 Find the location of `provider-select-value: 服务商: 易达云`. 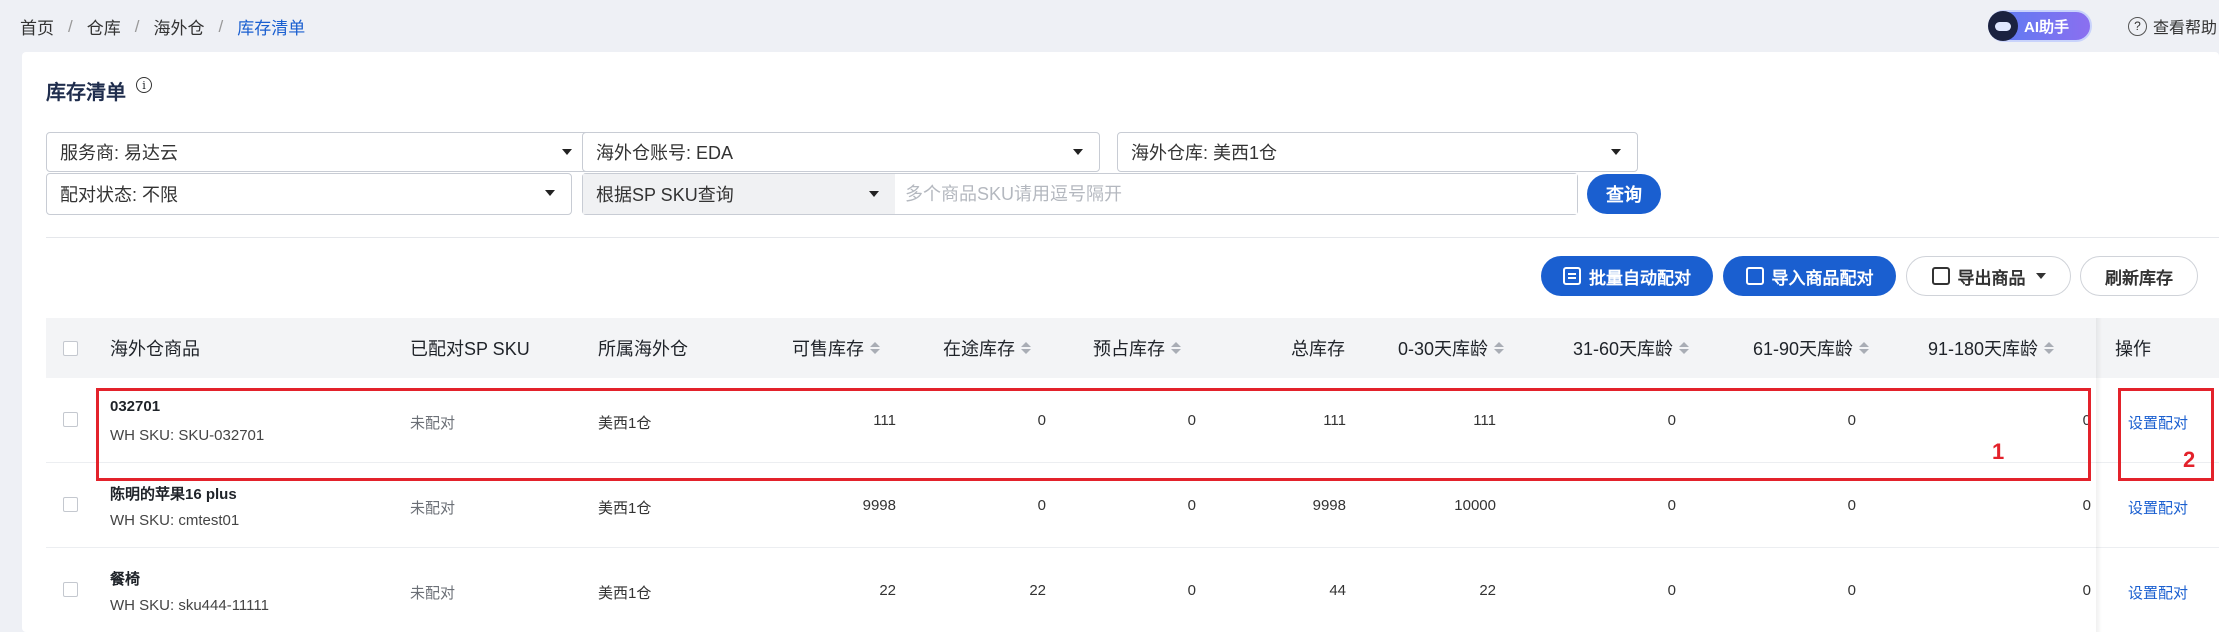

provider-select-value: 服务商: 易达云 is located at coordinates (119, 153).